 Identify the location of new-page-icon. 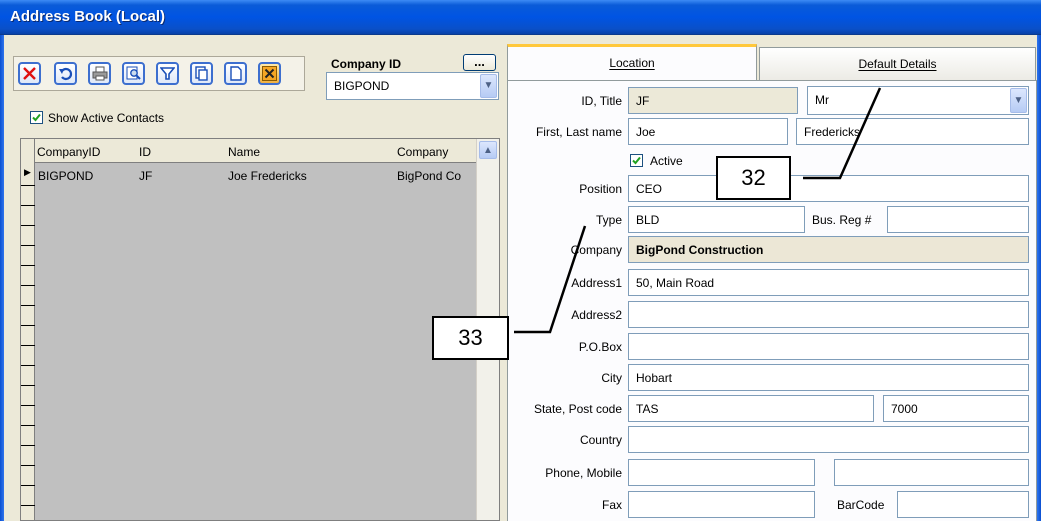
(235, 73).